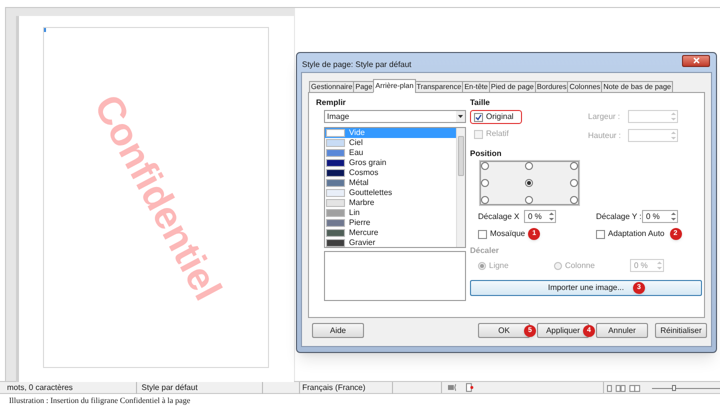  Describe the element at coordinates (480, 102) in the screenshot. I see `section-heading: Taille` at that location.